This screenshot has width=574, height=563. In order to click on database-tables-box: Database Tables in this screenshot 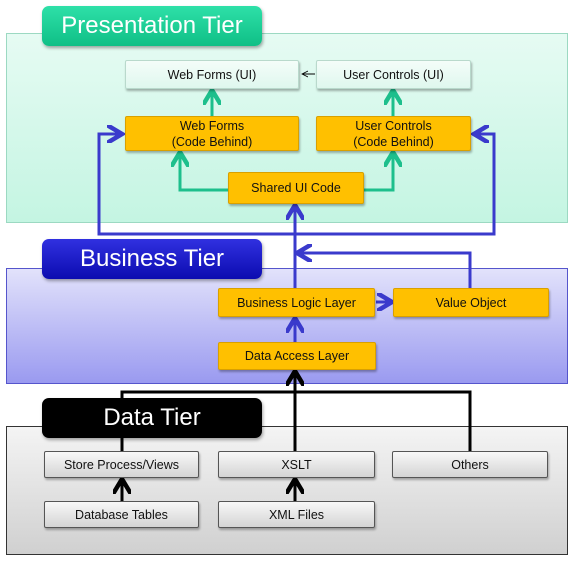, I will do `click(121, 514)`.